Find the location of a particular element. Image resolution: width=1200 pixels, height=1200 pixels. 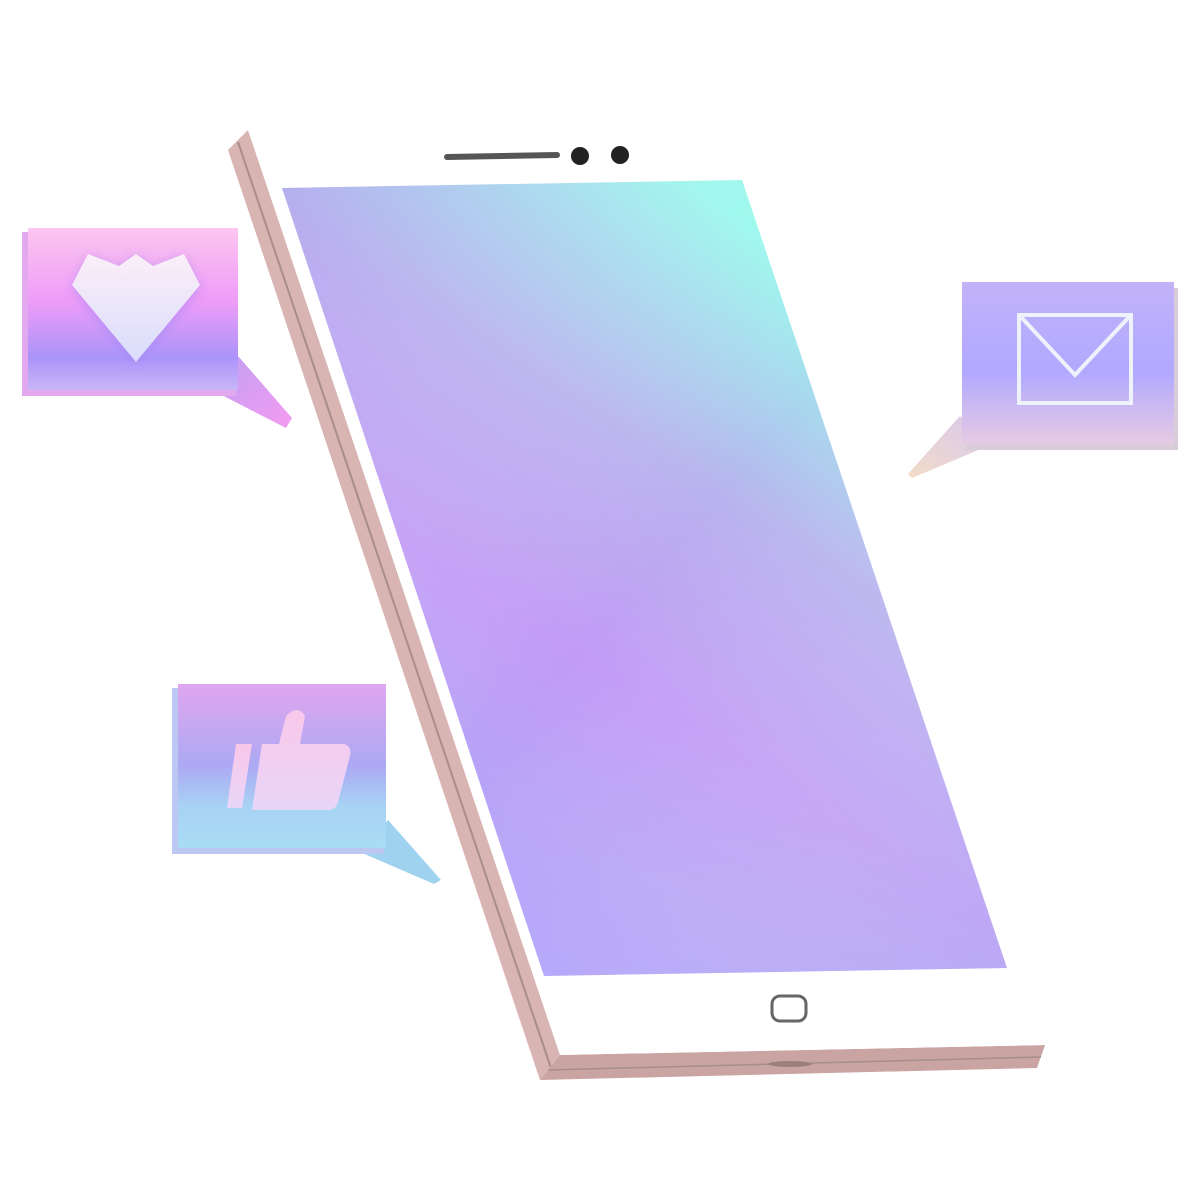

front-sensor-icon is located at coordinates (620, 155).